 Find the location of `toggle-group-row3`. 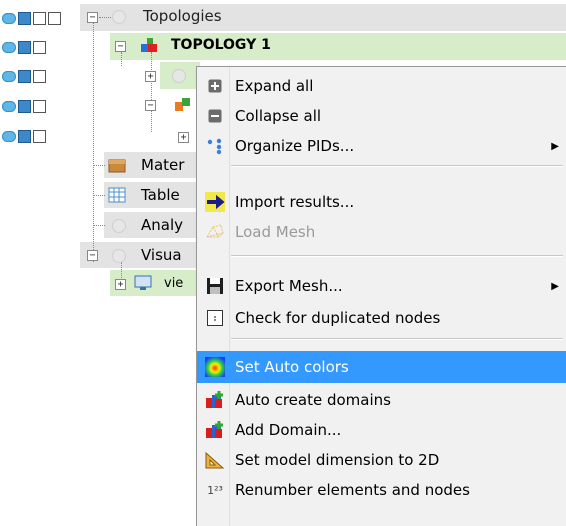

toggle-group-row3 is located at coordinates (24, 76).